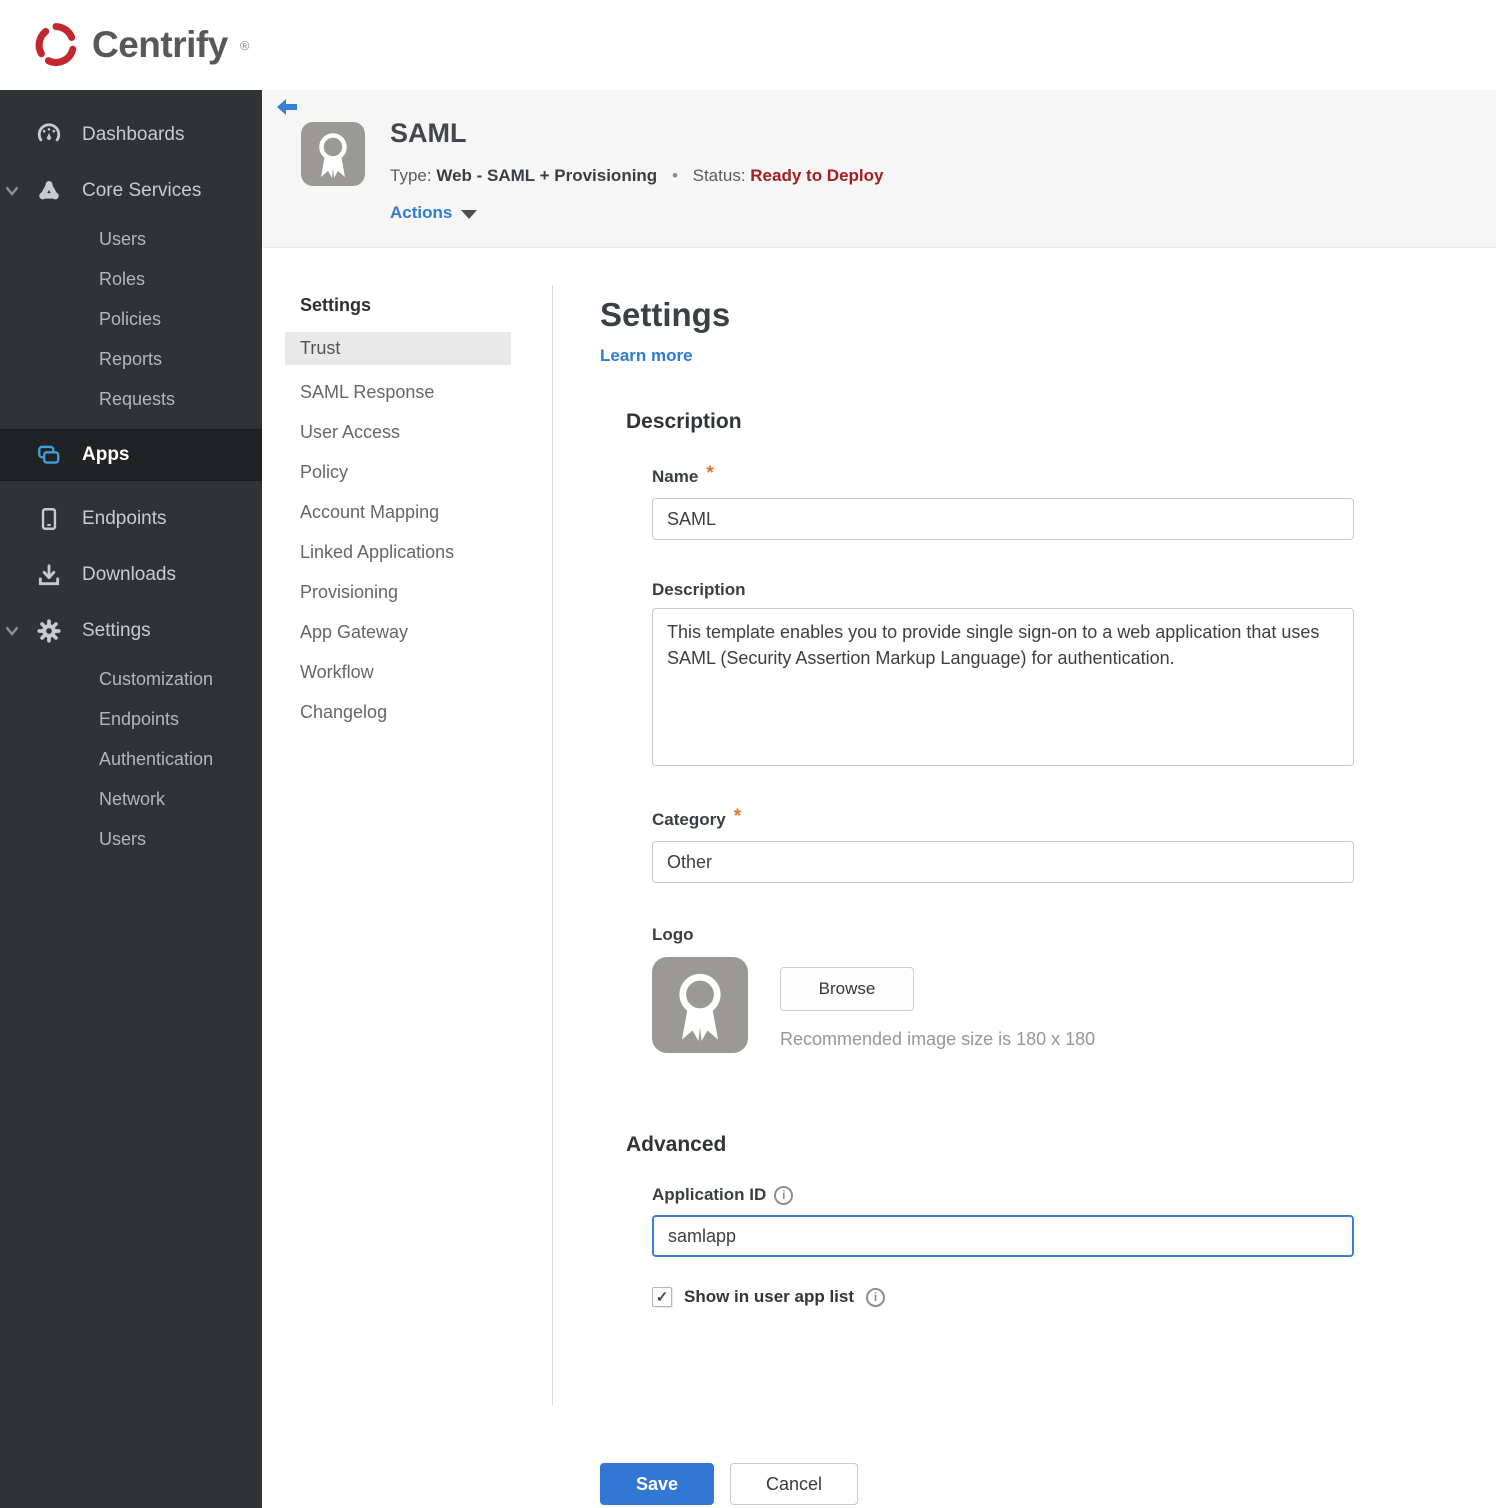  I want to click on sidebar-item-label: Dashboards, so click(133, 134).